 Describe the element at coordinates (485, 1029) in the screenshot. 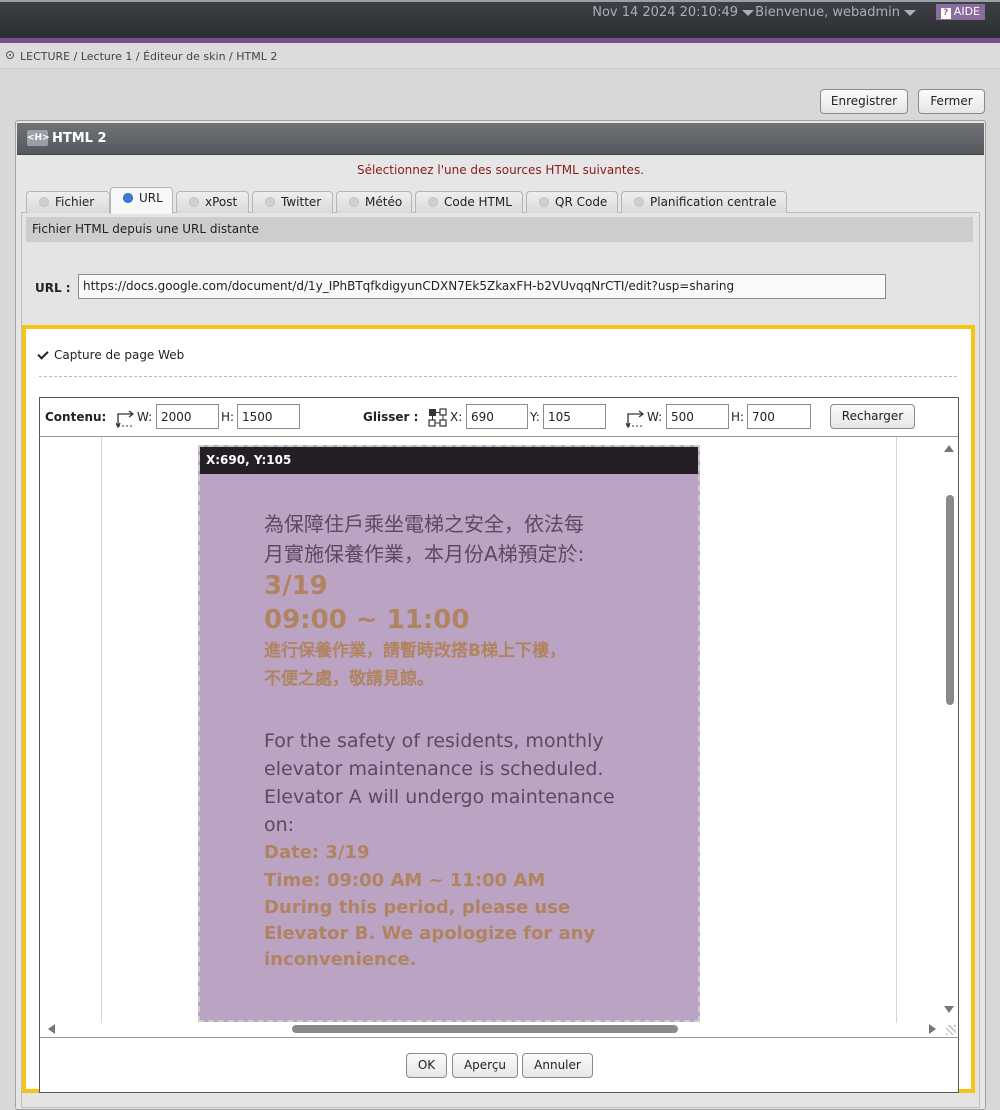

I see `horizontal-scrollbar` at that location.